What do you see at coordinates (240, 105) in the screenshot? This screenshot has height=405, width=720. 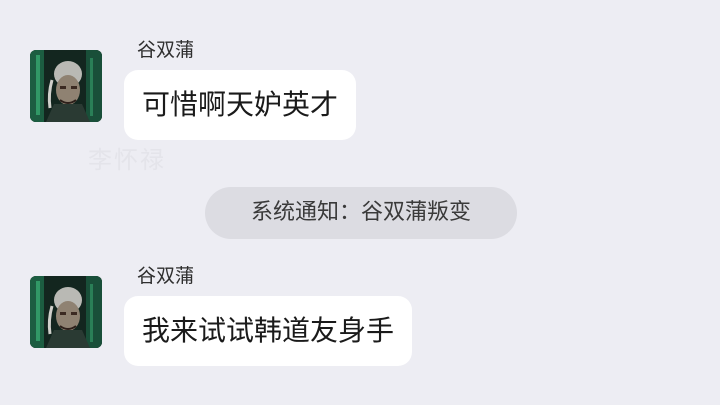 I see `message-bubble: 可惜啊天妒英才` at bounding box center [240, 105].